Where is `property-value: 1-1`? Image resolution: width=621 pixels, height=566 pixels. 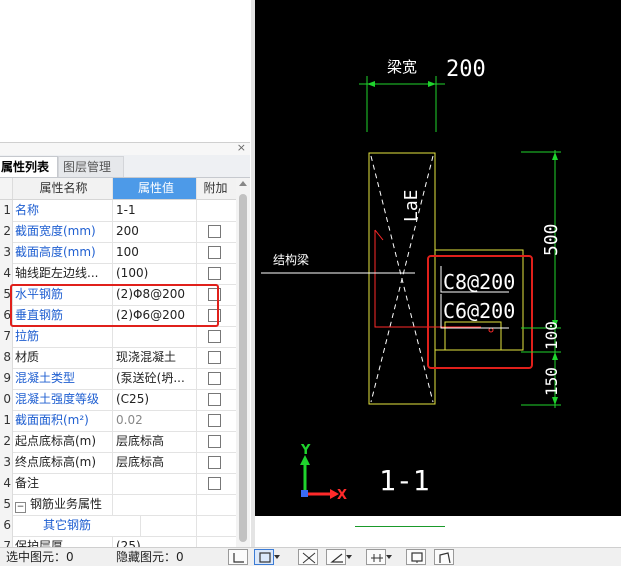
property-value: 1-1 is located at coordinates (155, 210).